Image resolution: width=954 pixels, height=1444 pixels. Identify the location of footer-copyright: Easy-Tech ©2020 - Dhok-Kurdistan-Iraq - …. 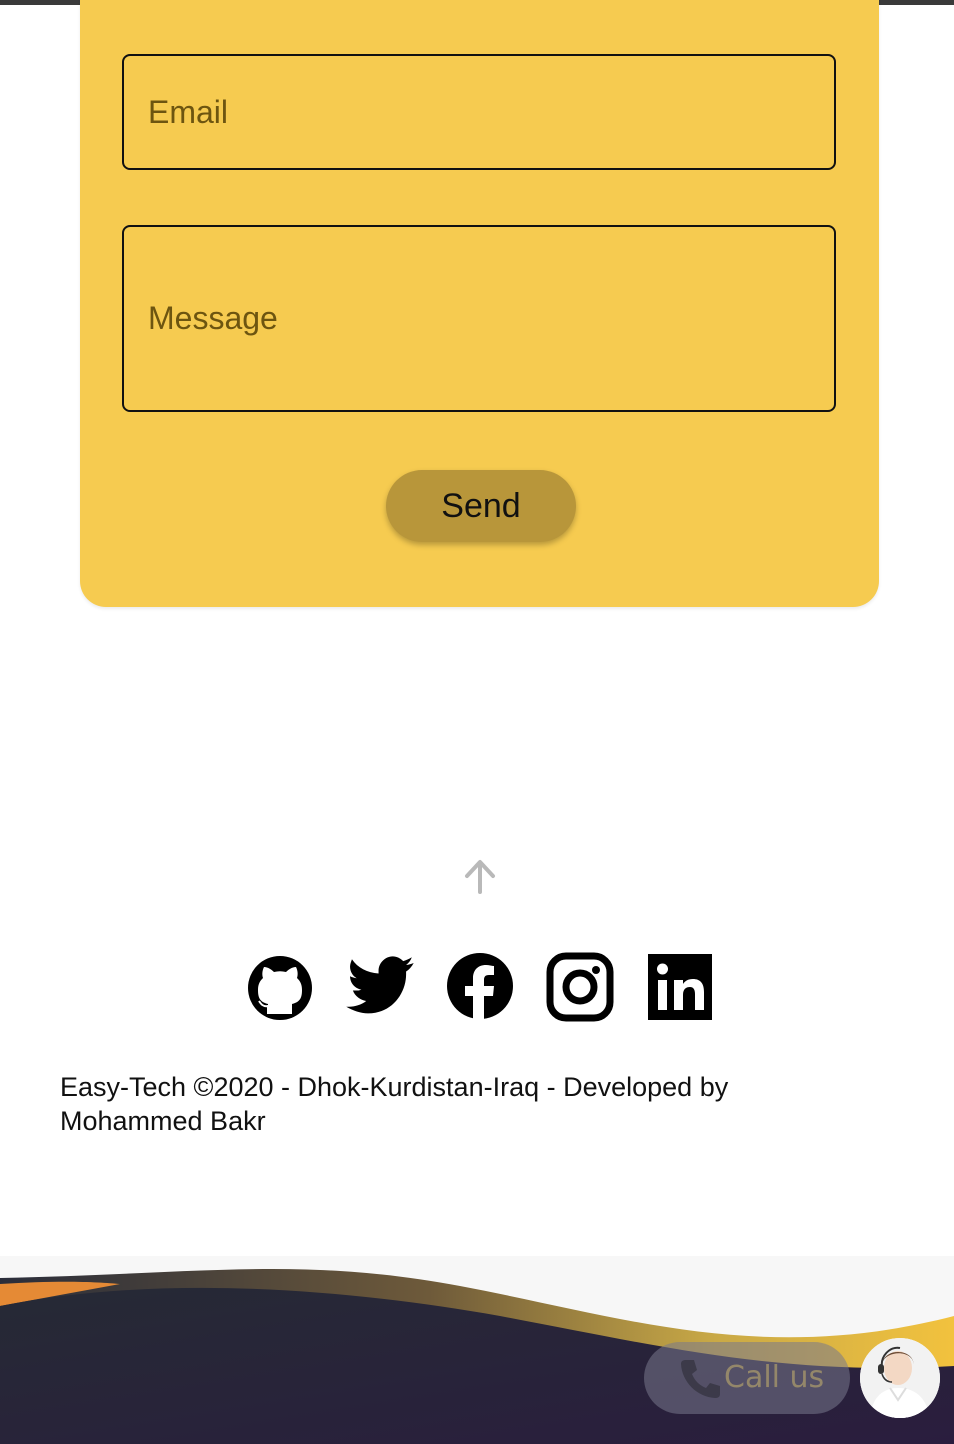
(394, 1104).